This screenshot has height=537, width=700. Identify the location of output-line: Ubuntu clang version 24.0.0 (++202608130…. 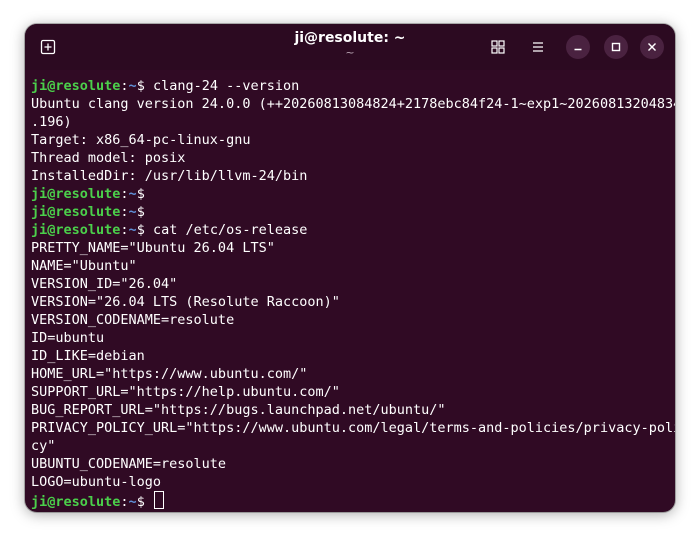
(353, 104).